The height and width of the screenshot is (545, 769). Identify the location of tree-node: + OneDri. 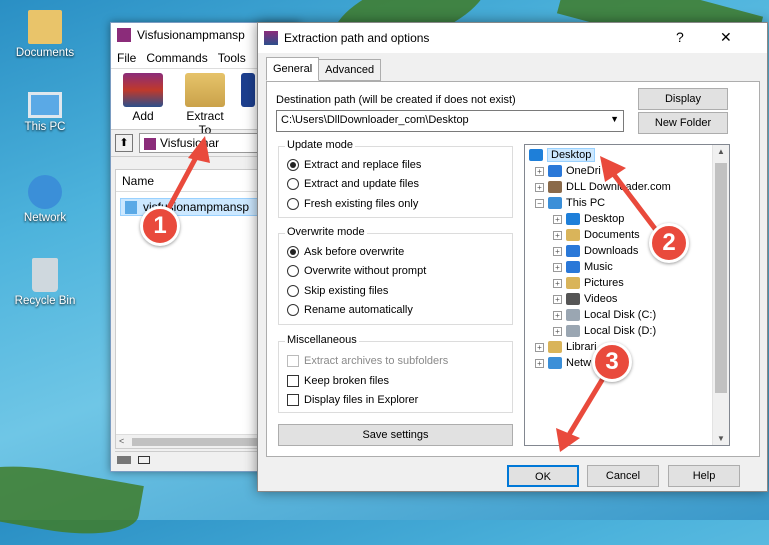
(568, 171).